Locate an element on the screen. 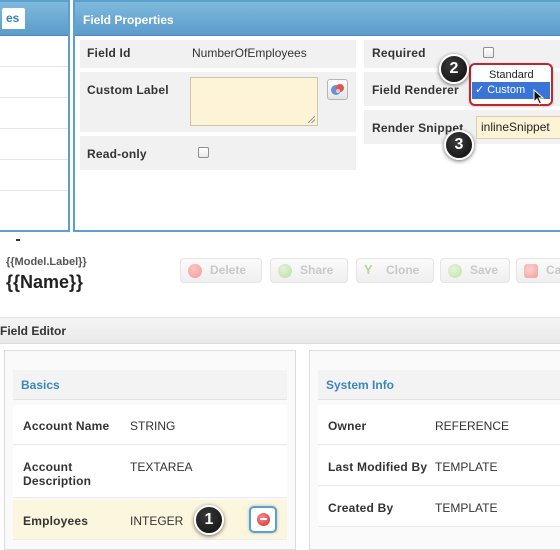 The image size is (560, 550). remove-field-button is located at coordinates (263, 519).